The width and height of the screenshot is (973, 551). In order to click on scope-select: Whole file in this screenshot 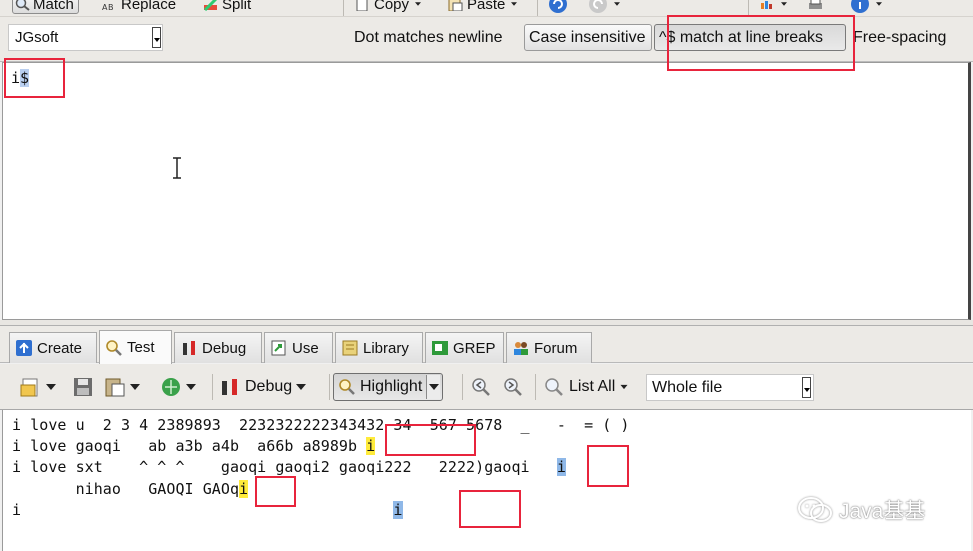, I will do `click(730, 387)`.